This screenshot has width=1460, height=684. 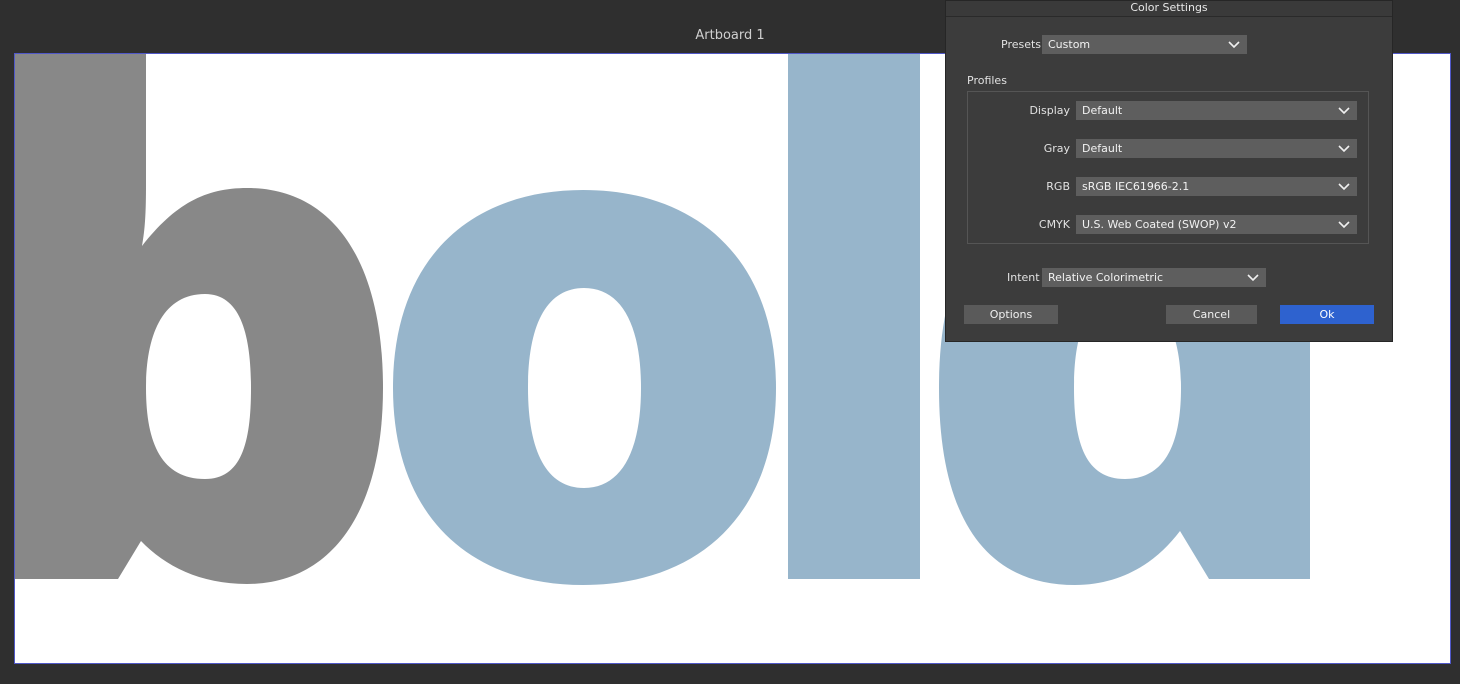 I want to click on rgb-label: RGB, so click(x=1058, y=186).